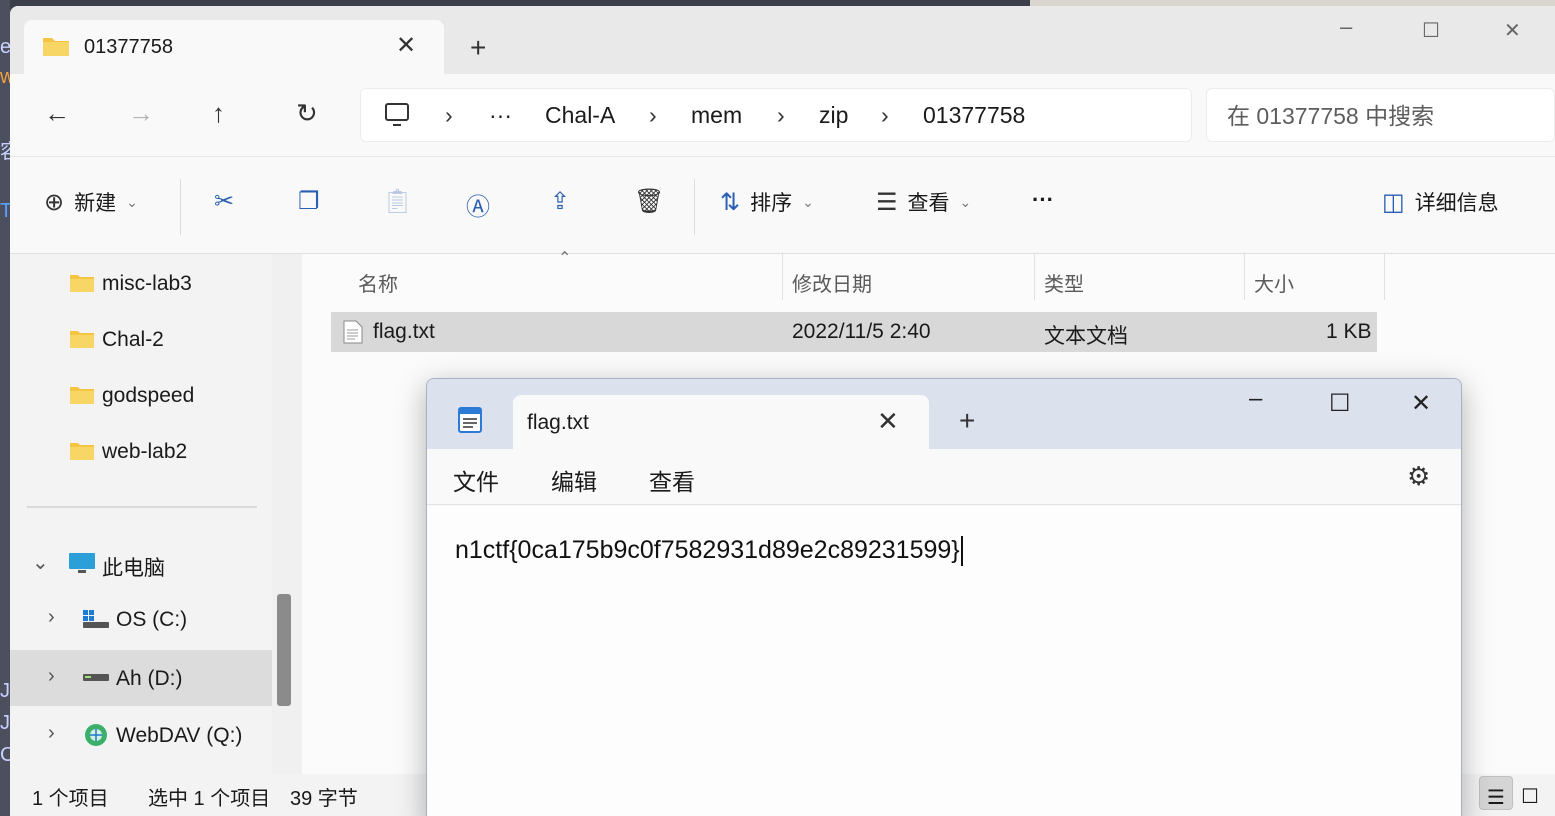  I want to click on sidebar-scrollbar-thumb, so click(284, 650).